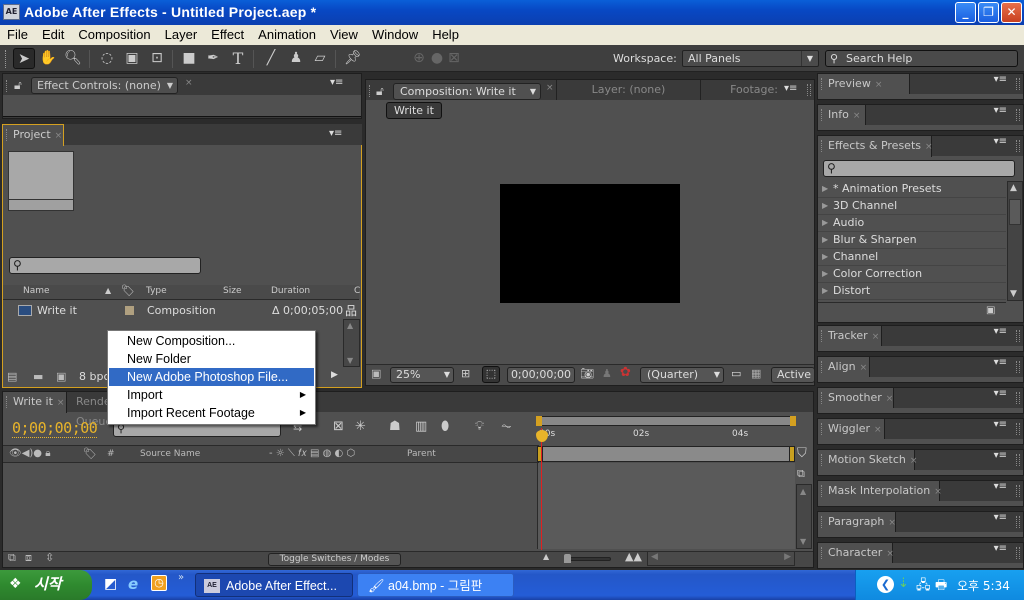 This screenshot has width=1024, height=600. I want to click on effects-category: ▶ * Animation Presets, so click(912, 189).